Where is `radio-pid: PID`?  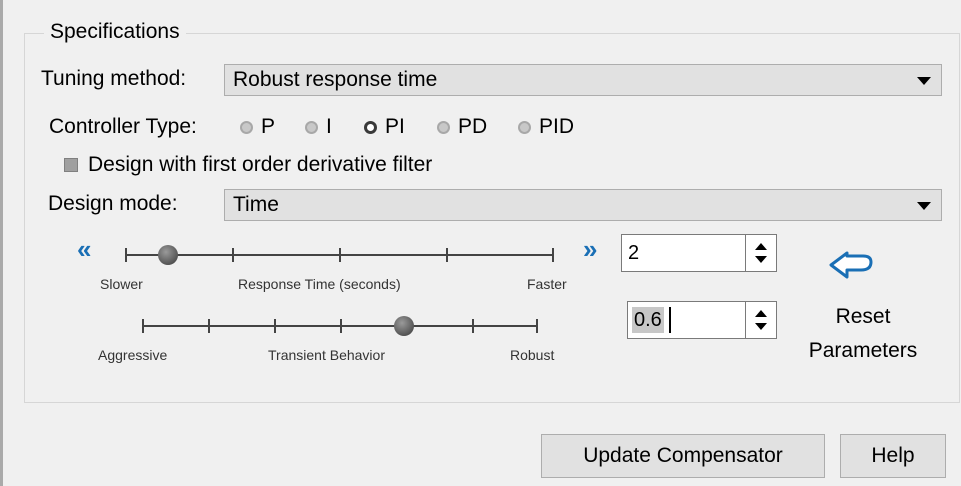
radio-pid: PID is located at coordinates (546, 127).